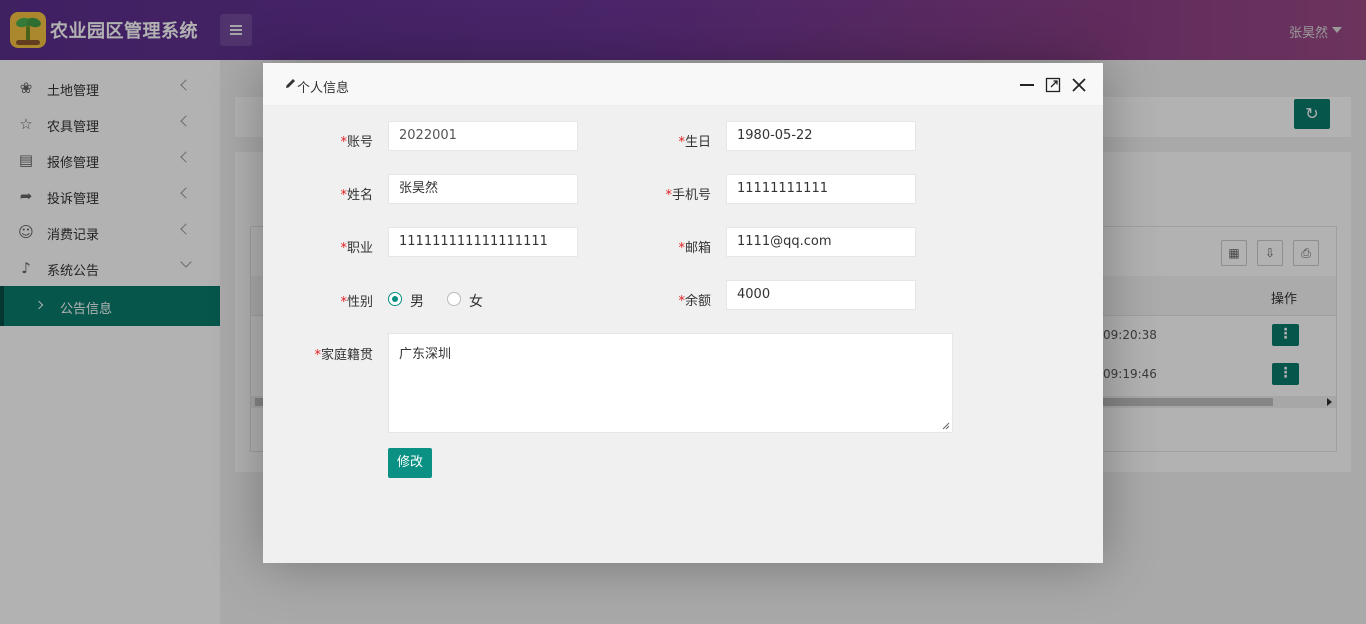 The width and height of the screenshot is (1366, 624). I want to click on dialog-header: 个人信息, so click(683, 84).